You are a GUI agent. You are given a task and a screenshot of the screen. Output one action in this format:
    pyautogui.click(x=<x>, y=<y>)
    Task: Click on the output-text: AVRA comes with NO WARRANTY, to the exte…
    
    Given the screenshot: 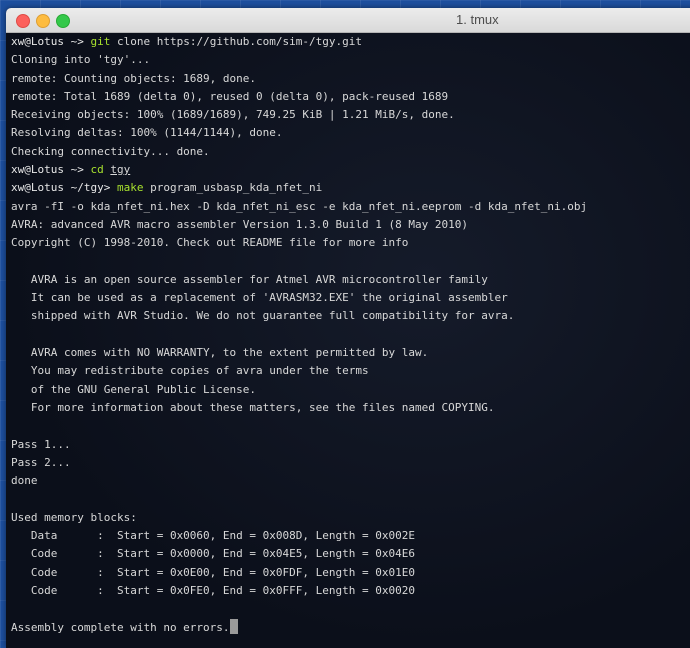 What is the action you would take?
    pyautogui.click(x=220, y=353)
    